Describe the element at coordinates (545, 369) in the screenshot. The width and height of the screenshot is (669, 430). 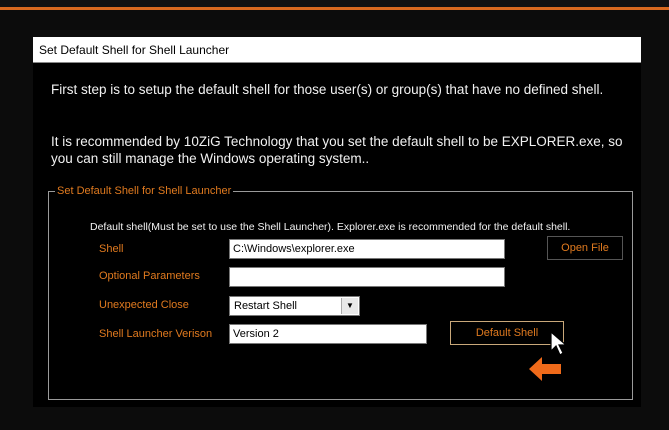
I see `orange-left-arrow-icon` at that location.